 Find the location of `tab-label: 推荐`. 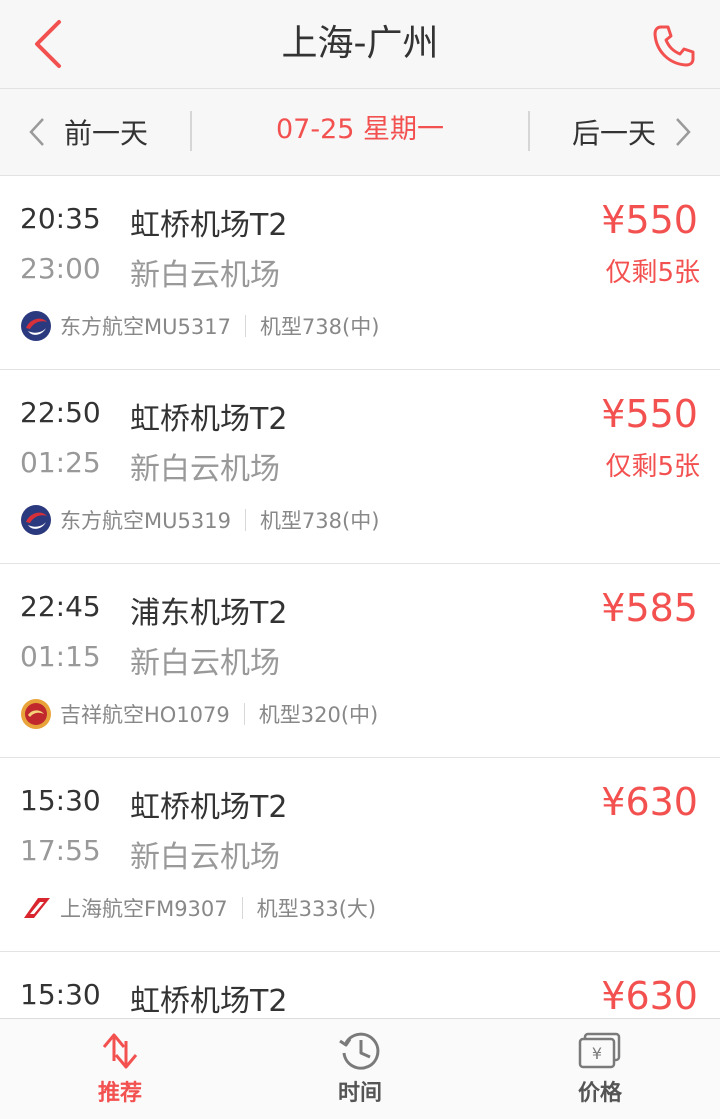

tab-label: 推荐 is located at coordinates (119, 1093).